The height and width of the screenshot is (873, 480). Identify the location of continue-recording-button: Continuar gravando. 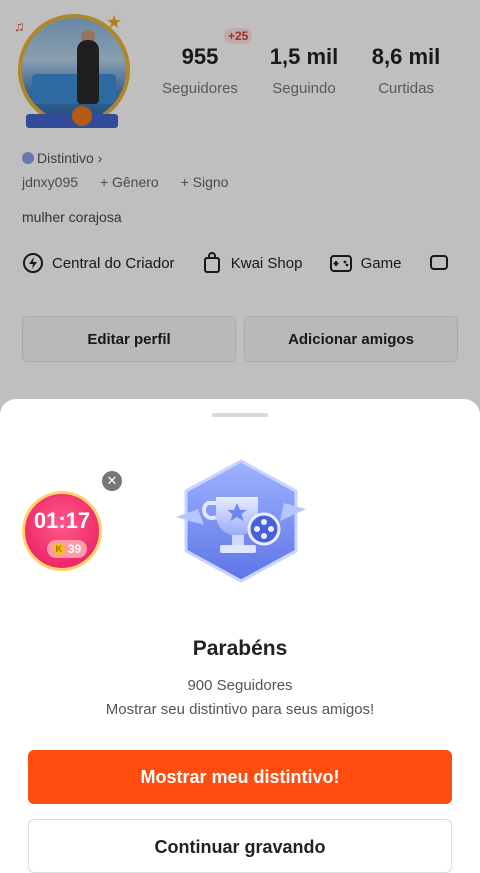
(240, 846).